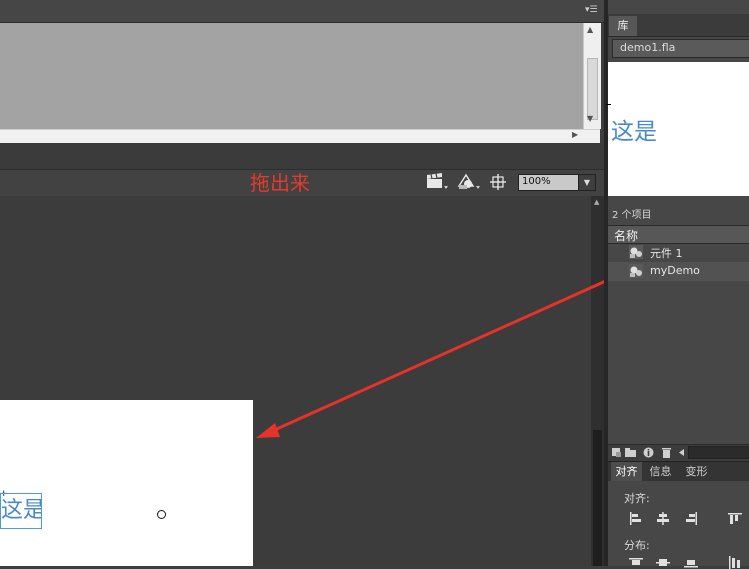 This screenshot has height=569, width=749. I want to click on preview-text: 这是, so click(634, 132).